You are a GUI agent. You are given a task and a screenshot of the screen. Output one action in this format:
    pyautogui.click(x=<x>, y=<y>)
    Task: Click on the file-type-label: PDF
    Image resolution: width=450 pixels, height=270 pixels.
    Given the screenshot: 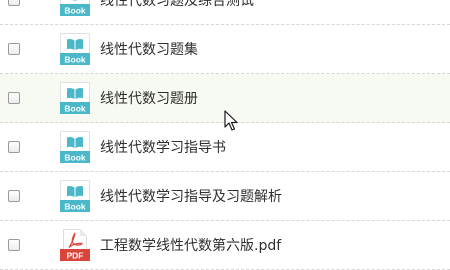 What is the action you would take?
    pyautogui.click(x=75, y=256)
    